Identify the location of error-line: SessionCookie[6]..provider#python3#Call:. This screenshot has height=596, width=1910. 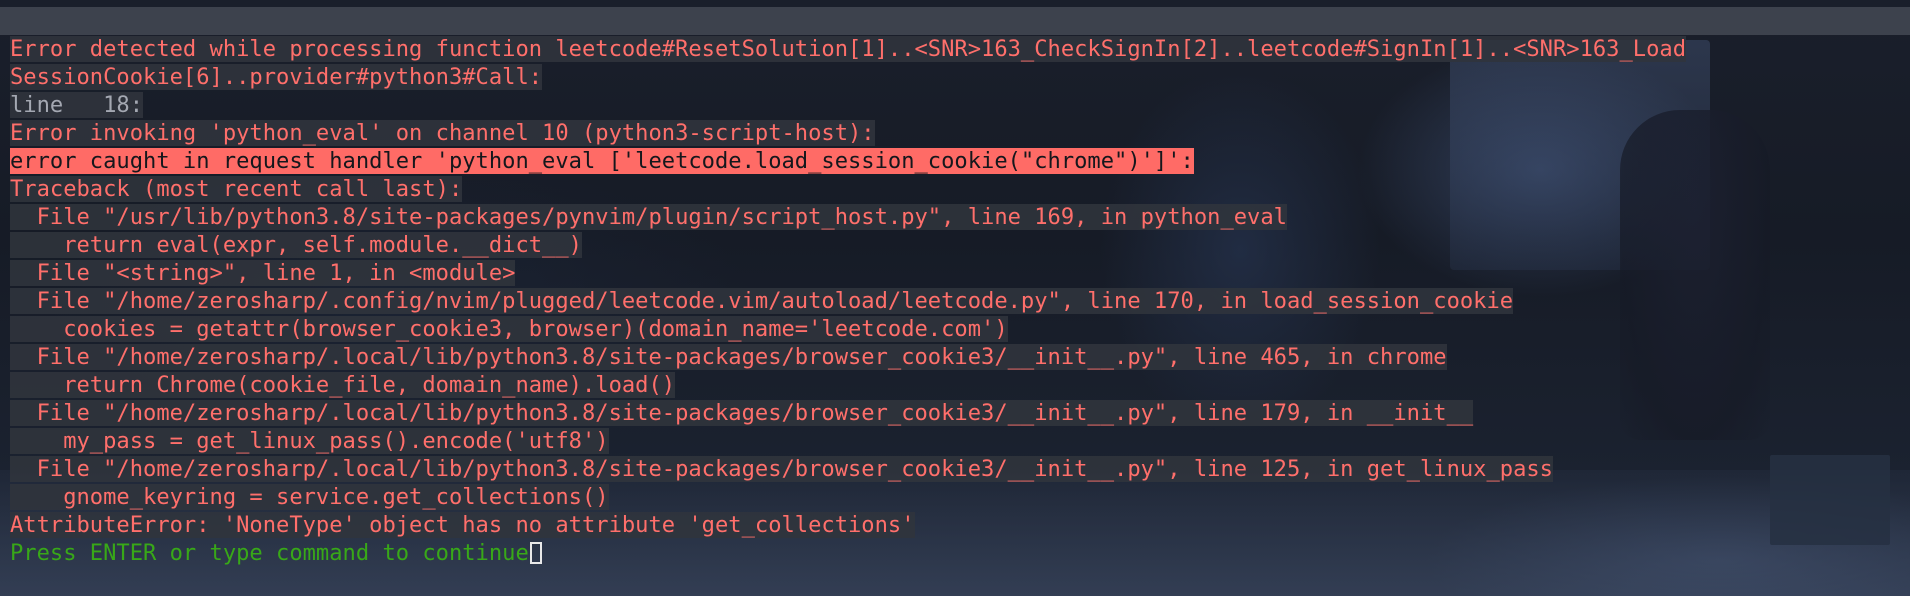
(276, 77).